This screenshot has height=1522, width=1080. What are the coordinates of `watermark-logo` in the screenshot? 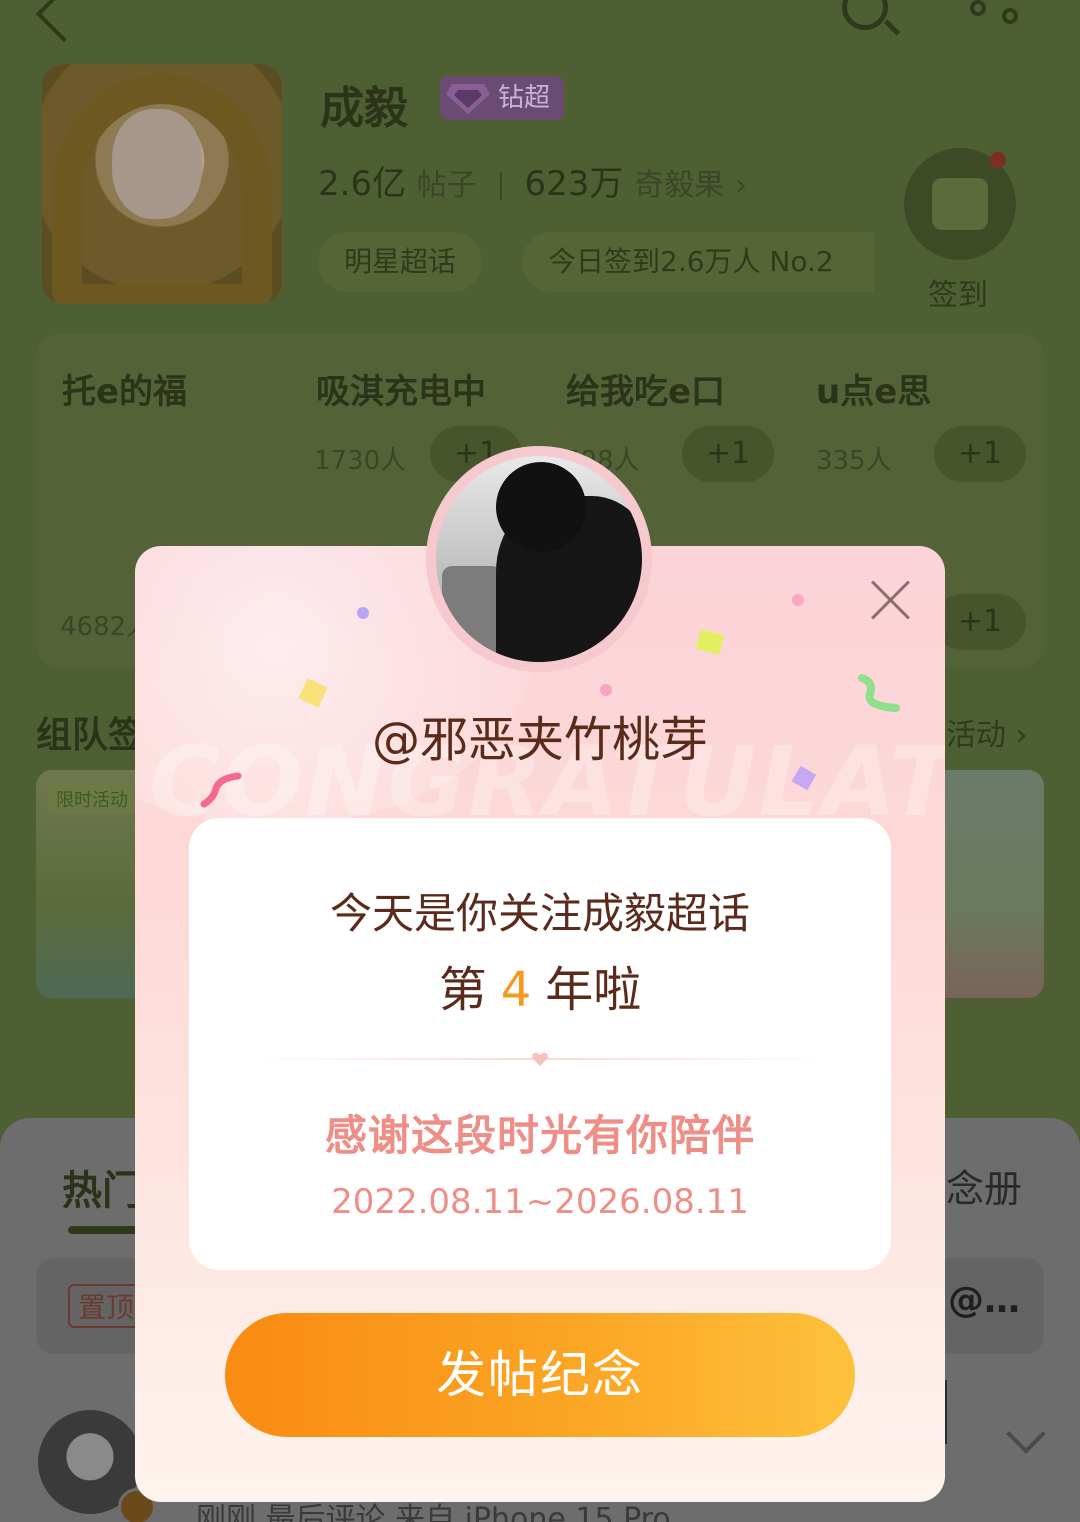 It's located at (974, 1412).